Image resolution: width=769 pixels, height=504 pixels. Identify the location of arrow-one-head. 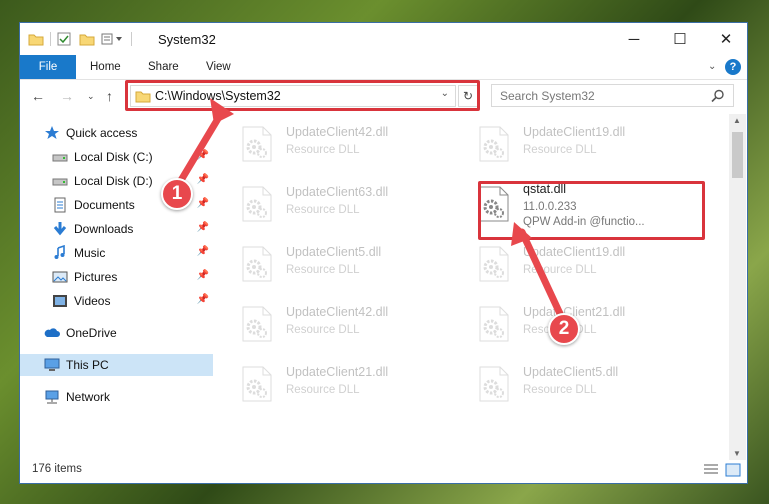
(222, 111).